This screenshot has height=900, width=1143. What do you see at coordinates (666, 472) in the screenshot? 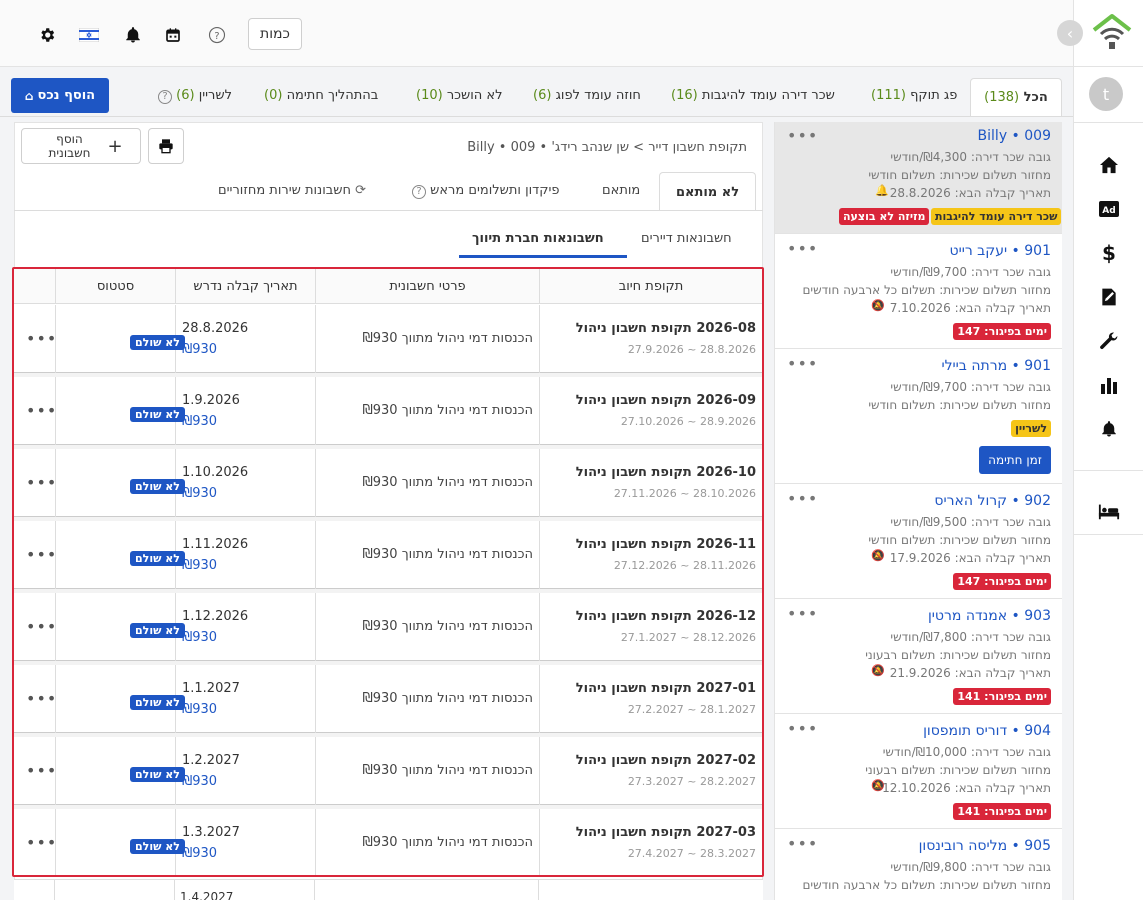
I see `period-title: 2026-10 תקופת חשבון ניהול` at bounding box center [666, 472].